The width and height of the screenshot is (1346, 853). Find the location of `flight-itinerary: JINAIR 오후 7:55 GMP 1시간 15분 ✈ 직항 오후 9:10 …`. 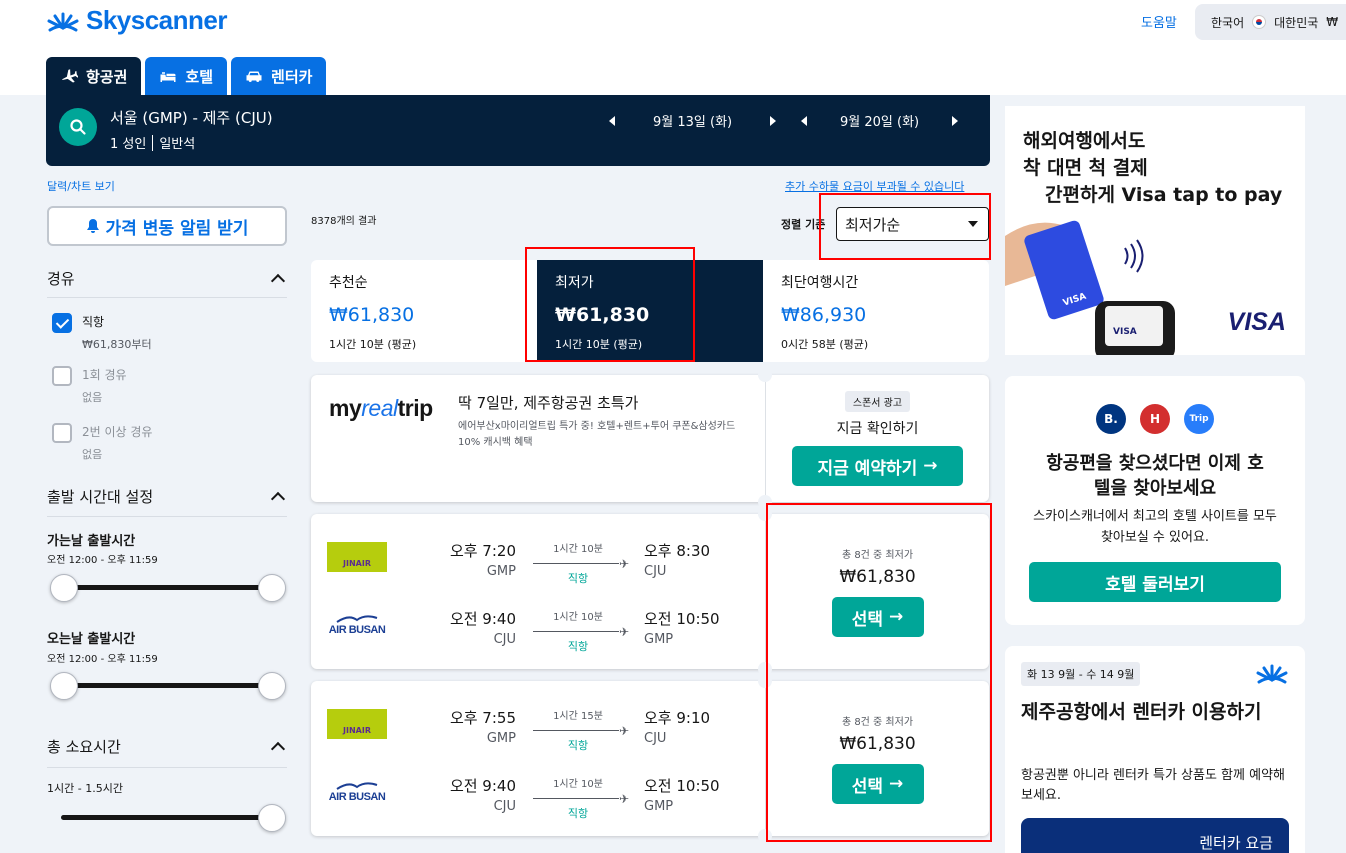

flight-itinerary: JINAIR 오후 7:55 GMP 1시간 15분 ✈ 직항 오후 9:10 … is located at coordinates (538, 758).